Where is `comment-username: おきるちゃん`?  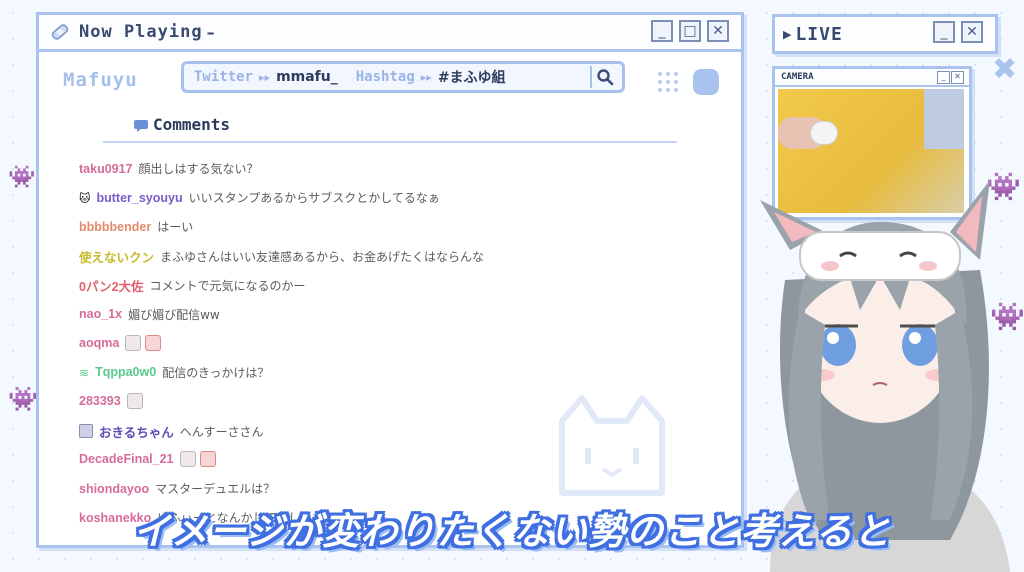
comment-username: おきるちゃん is located at coordinates (136, 431).